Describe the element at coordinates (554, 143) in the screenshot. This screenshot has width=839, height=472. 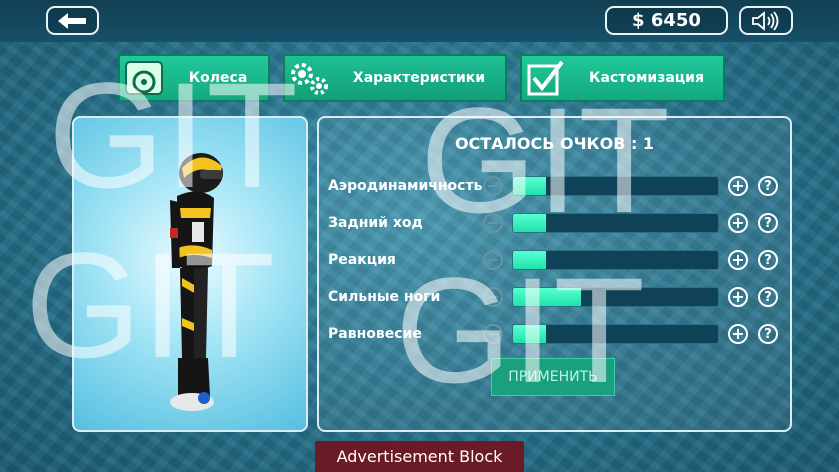
I see `remaining-points: ОСТАЛОСЬ ОЧКОВ : 1` at that location.